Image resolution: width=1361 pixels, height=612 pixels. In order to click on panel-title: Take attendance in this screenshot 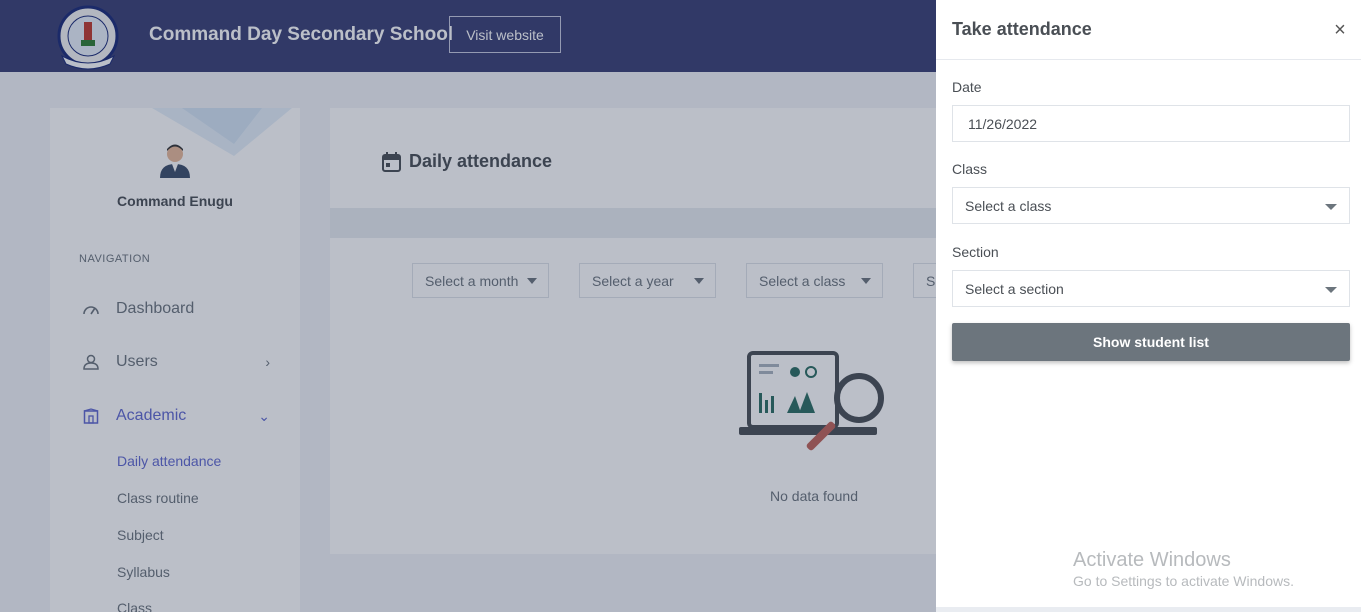, I will do `click(1022, 29)`.